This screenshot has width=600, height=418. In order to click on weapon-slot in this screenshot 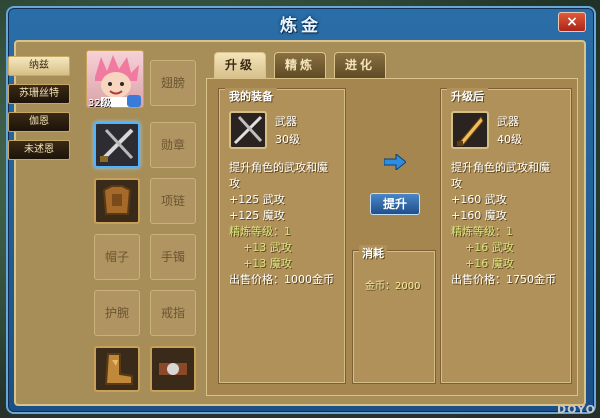, I will do `click(117, 145)`.